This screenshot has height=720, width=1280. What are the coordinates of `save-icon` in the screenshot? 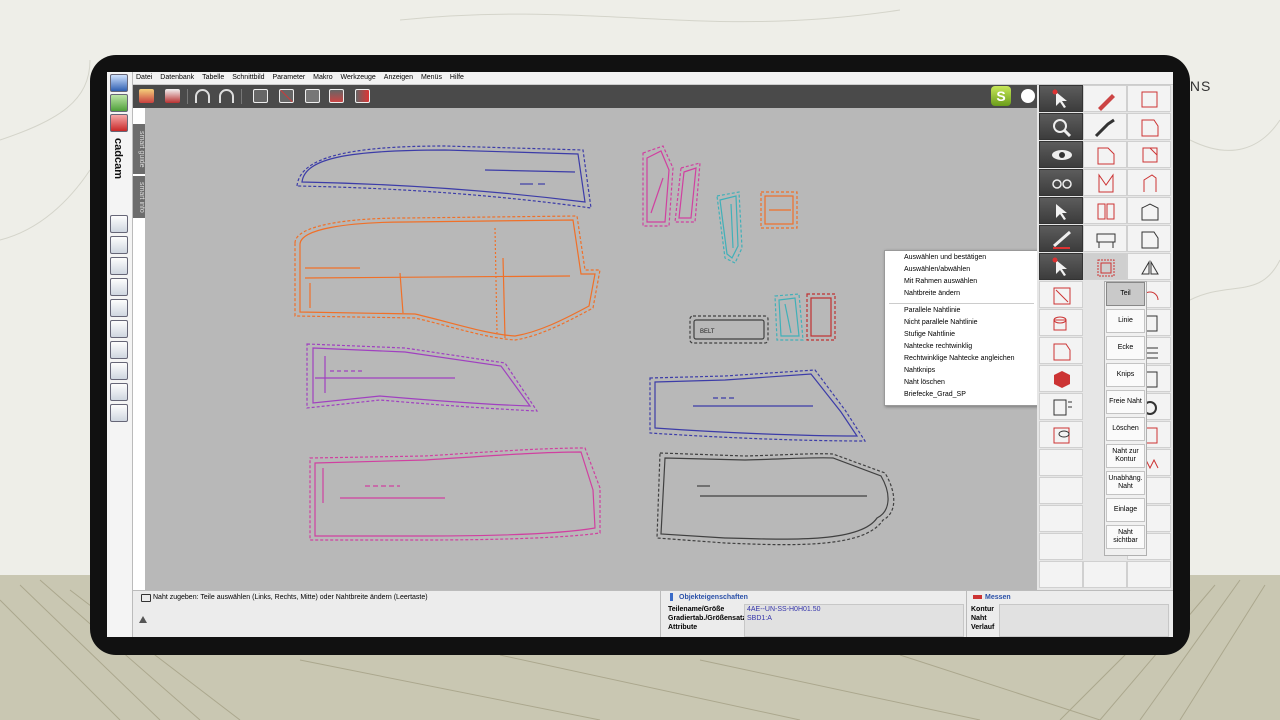 It's located at (172, 96).